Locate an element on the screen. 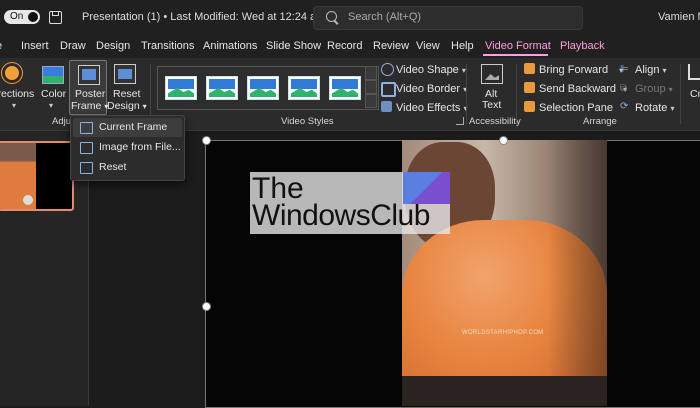  tab-insert: Insert is located at coordinates (35, 46).